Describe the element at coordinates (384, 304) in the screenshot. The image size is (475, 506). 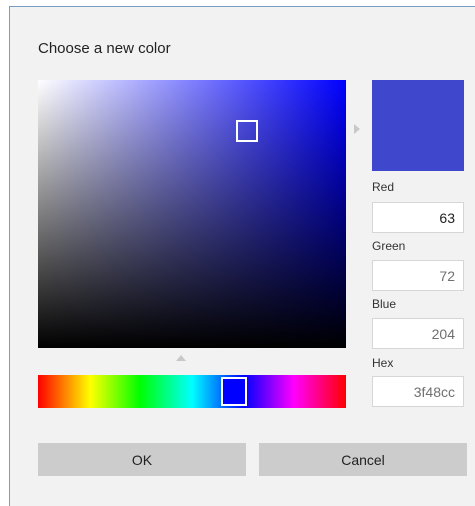
I see `blue-label: Blue` at that location.